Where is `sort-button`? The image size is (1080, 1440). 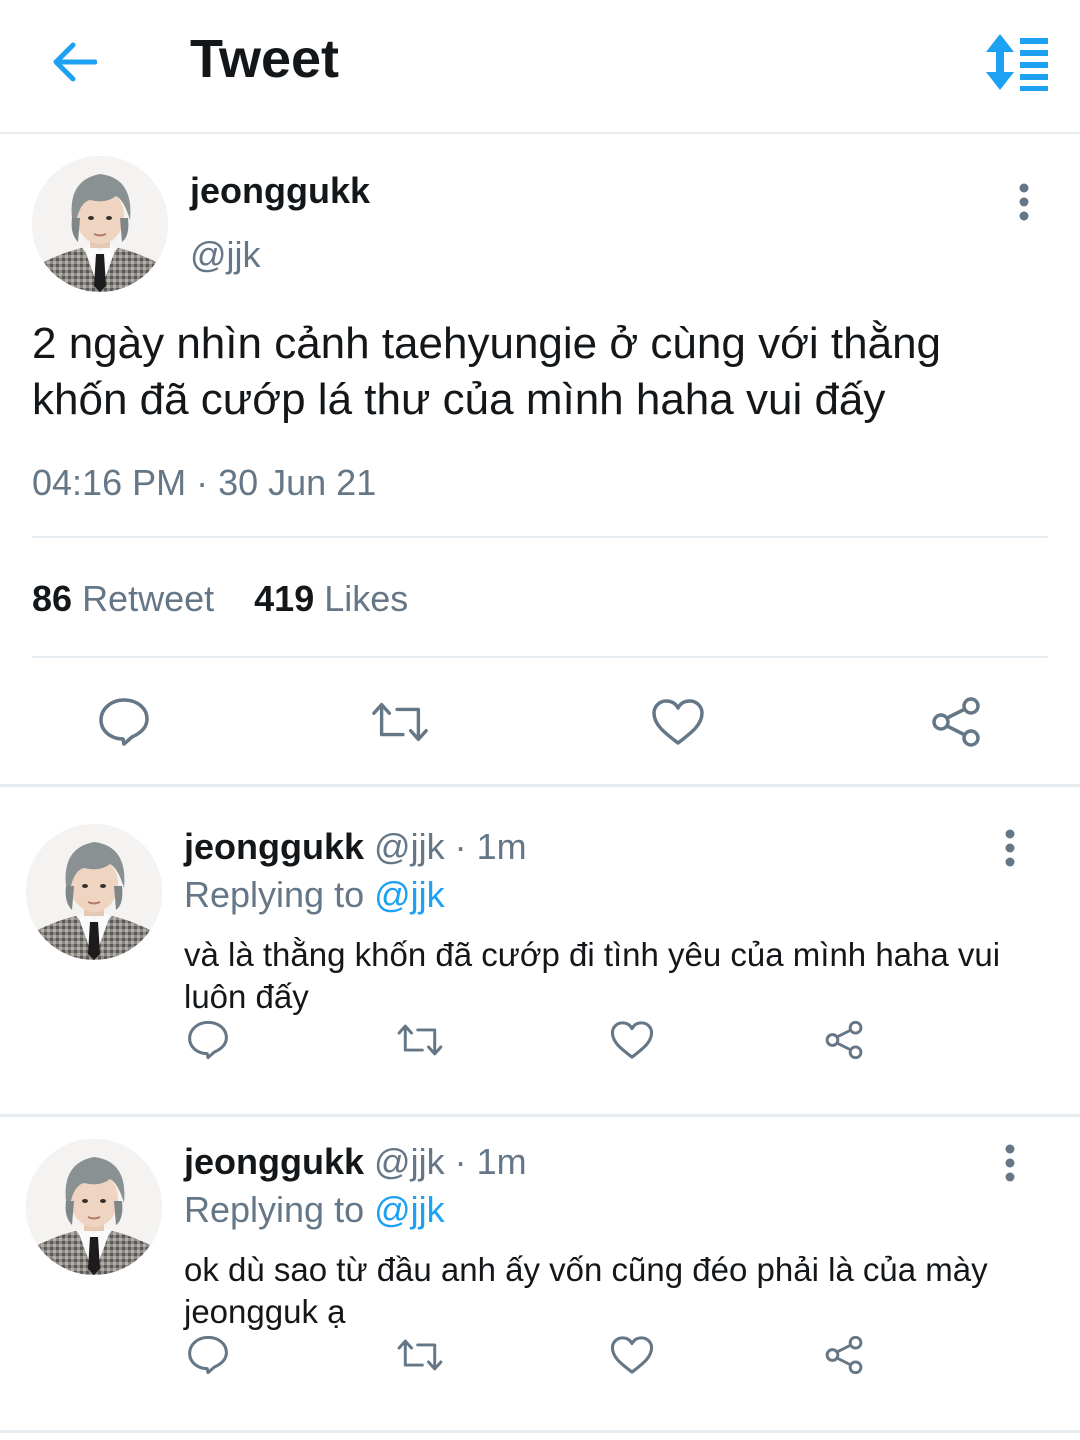
sort-button is located at coordinates (1016, 62).